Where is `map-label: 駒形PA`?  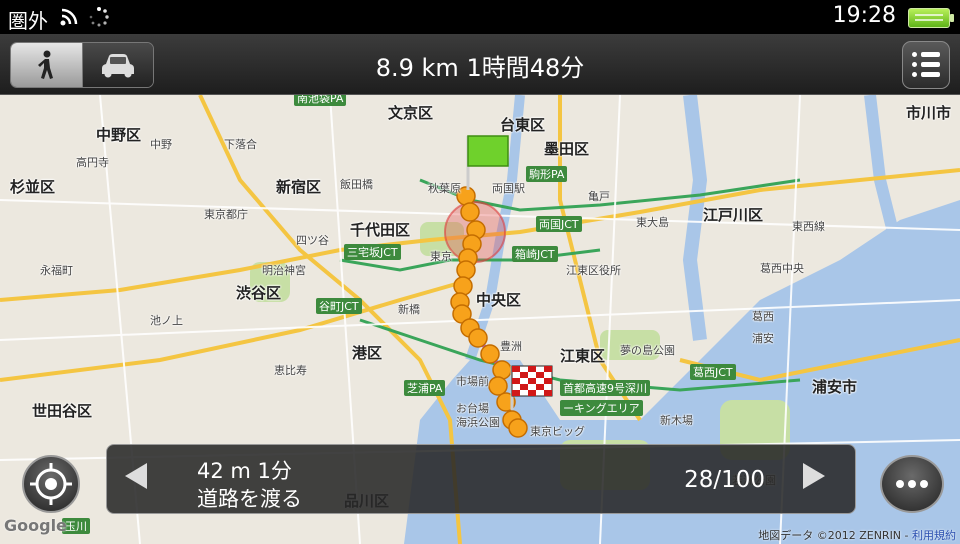 map-label: 駒形PA is located at coordinates (547, 174).